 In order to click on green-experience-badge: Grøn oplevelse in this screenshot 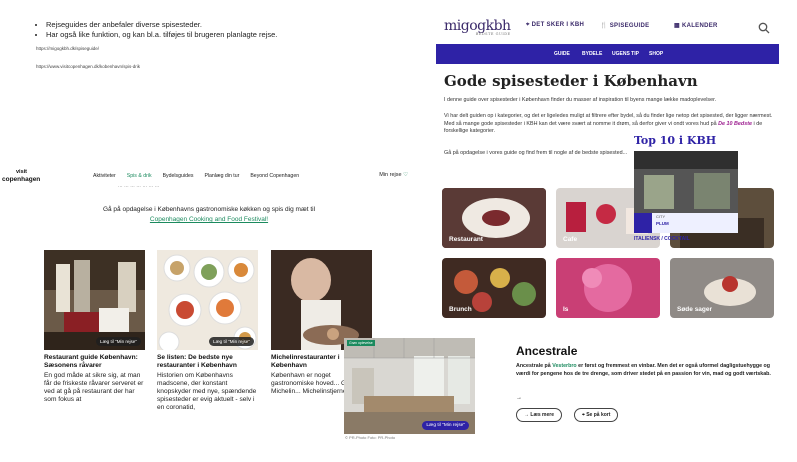, I will do `click(361, 343)`.